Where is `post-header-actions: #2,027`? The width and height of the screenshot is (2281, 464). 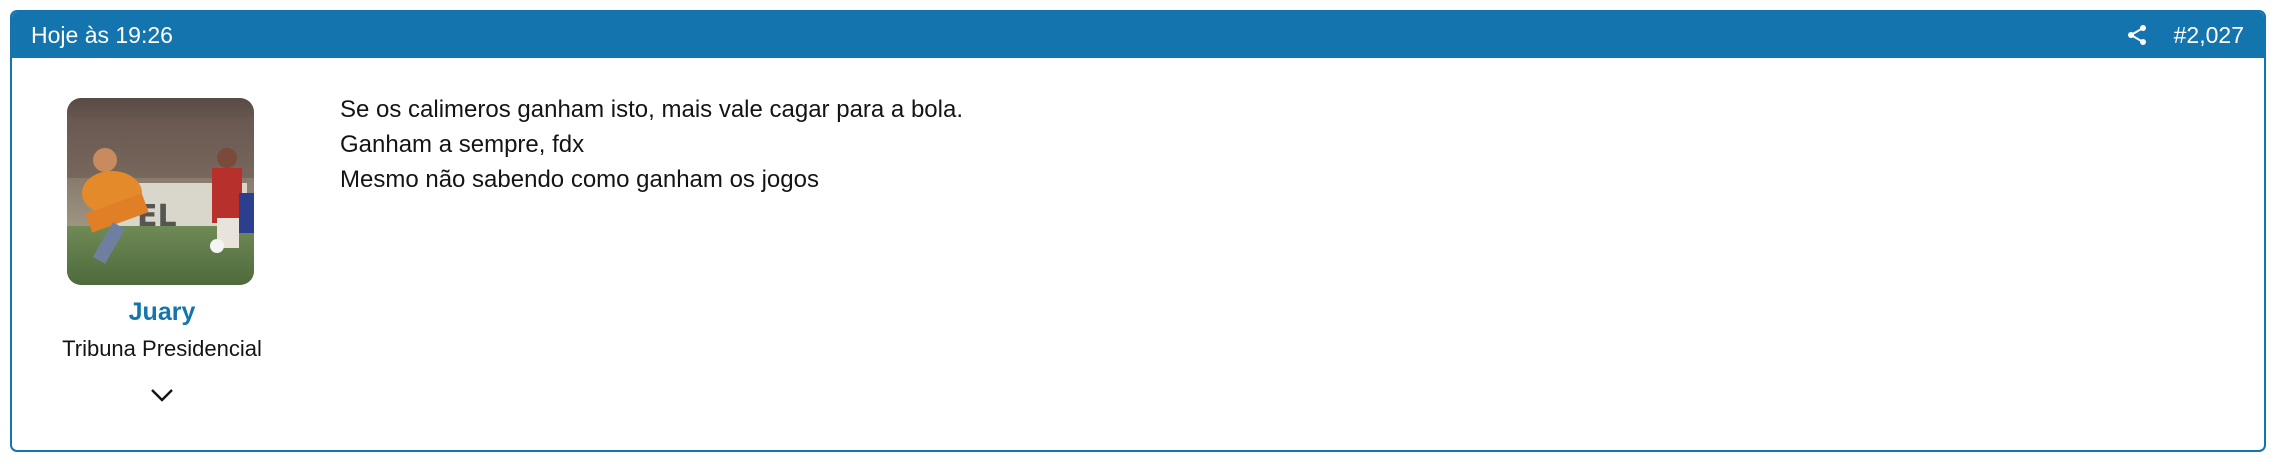
post-header-actions: #2,027 is located at coordinates (2185, 35).